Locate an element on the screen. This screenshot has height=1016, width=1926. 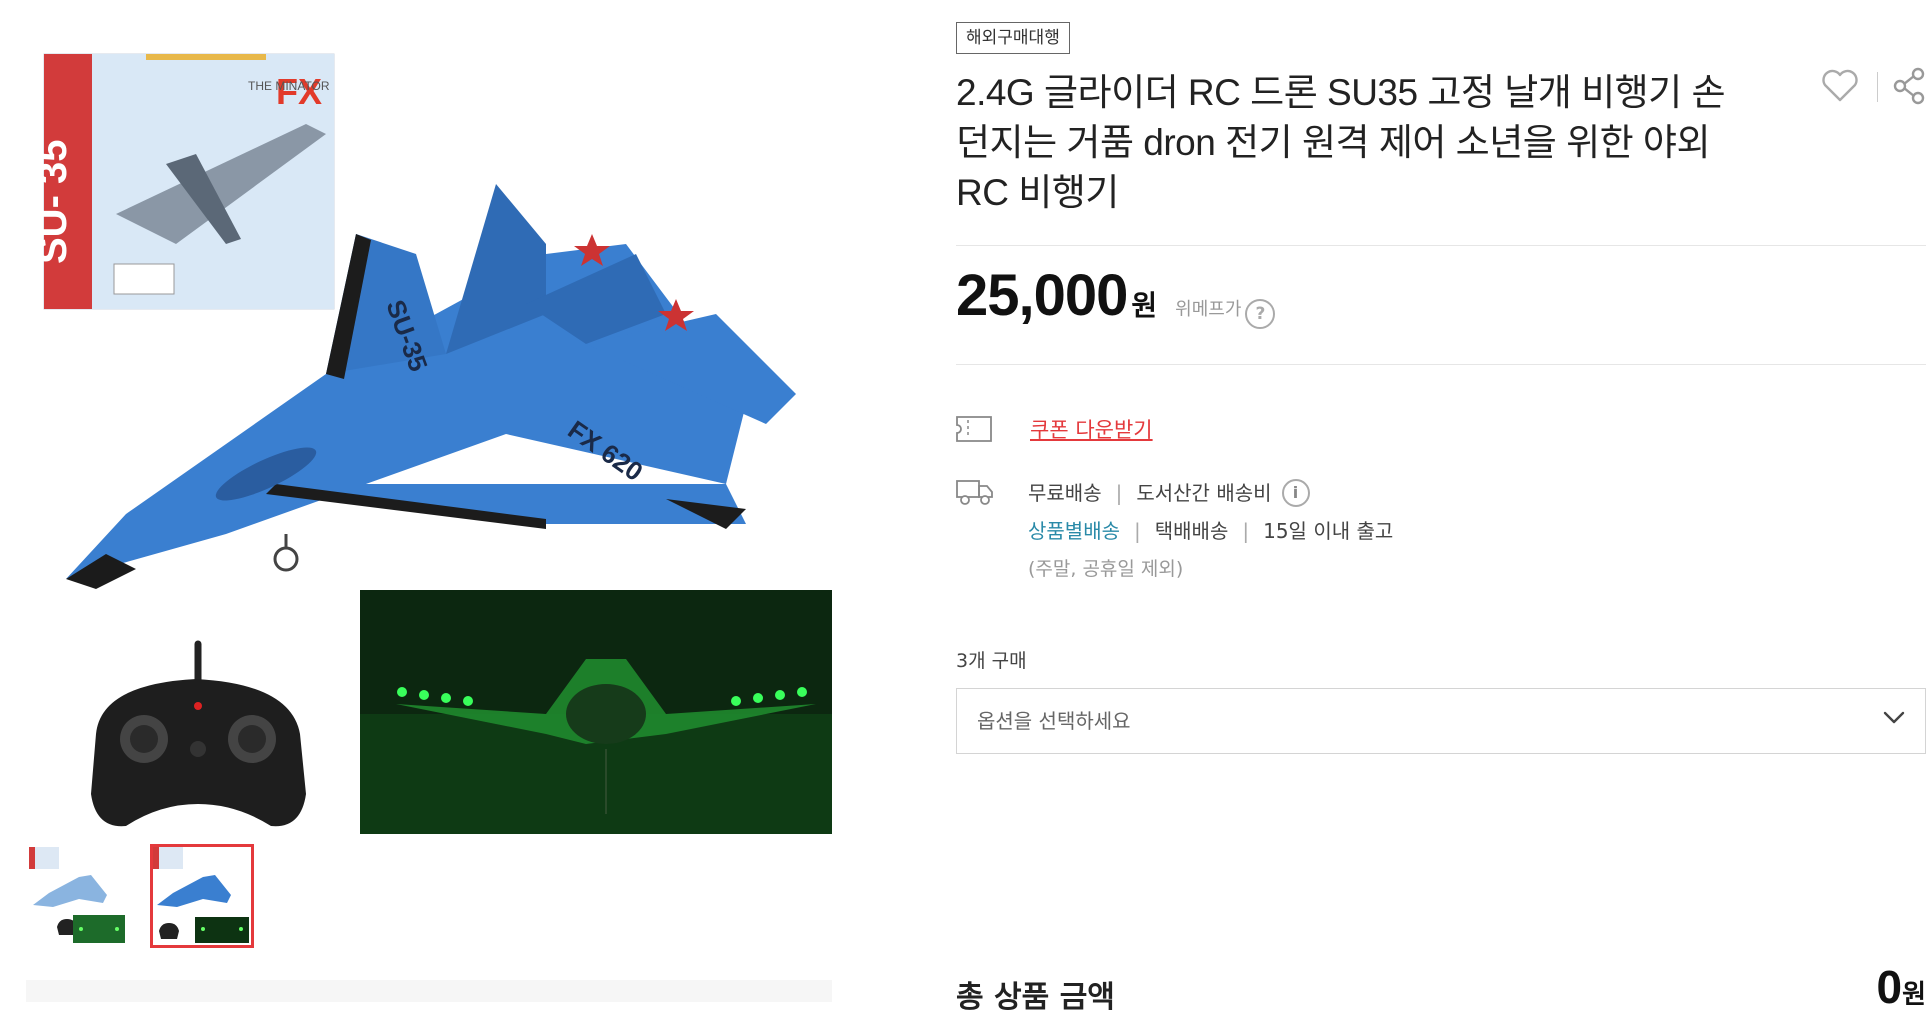
price-row: 25,000 원 위메프가 ? is located at coordinates (1116, 295).